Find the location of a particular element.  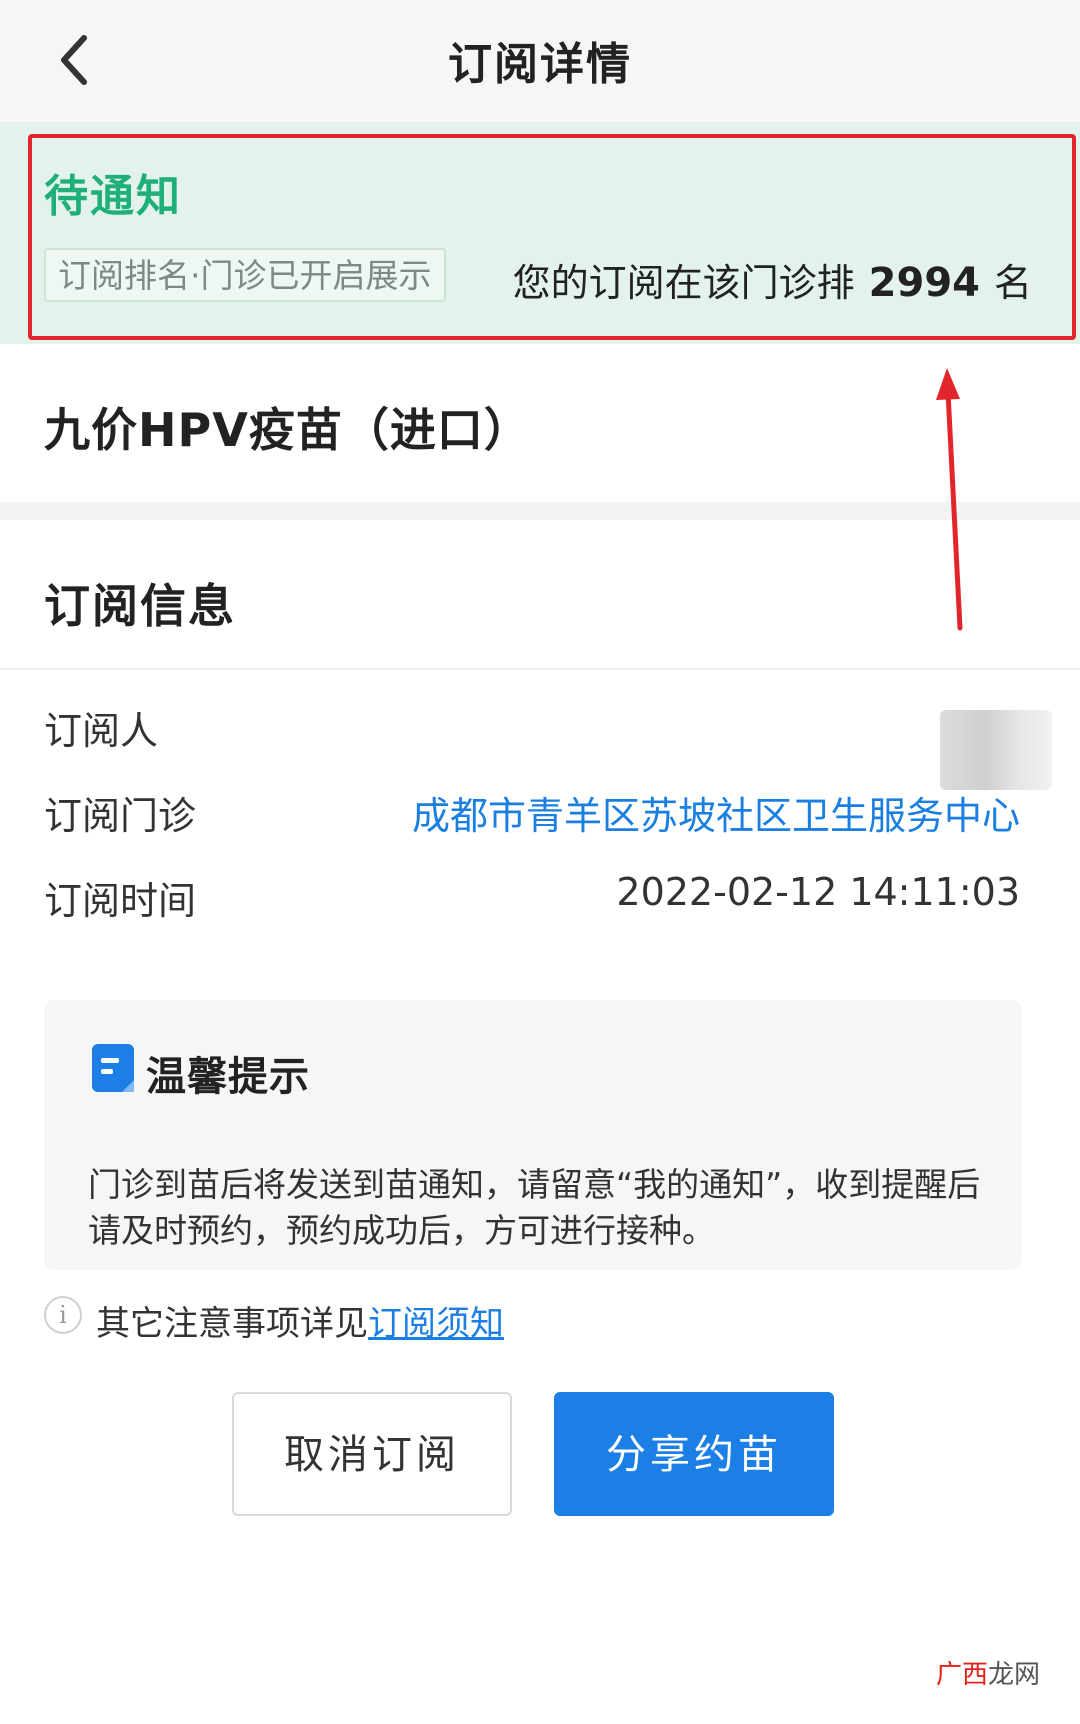

subscriber-label: 订阅人 is located at coordinates (101, 731).